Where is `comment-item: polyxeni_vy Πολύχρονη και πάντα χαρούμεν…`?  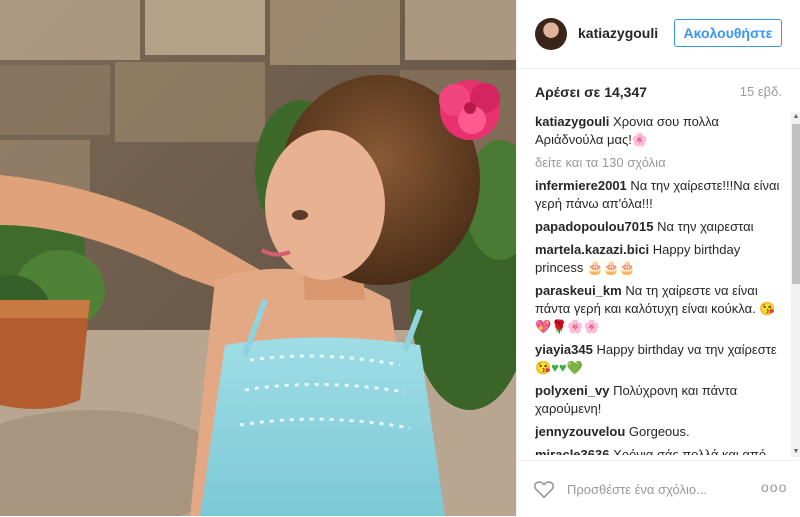
comment-item: polyxeni_vy Πολύχρονη και πάντα χαρούμεν… is located at coordinates (658, 400).